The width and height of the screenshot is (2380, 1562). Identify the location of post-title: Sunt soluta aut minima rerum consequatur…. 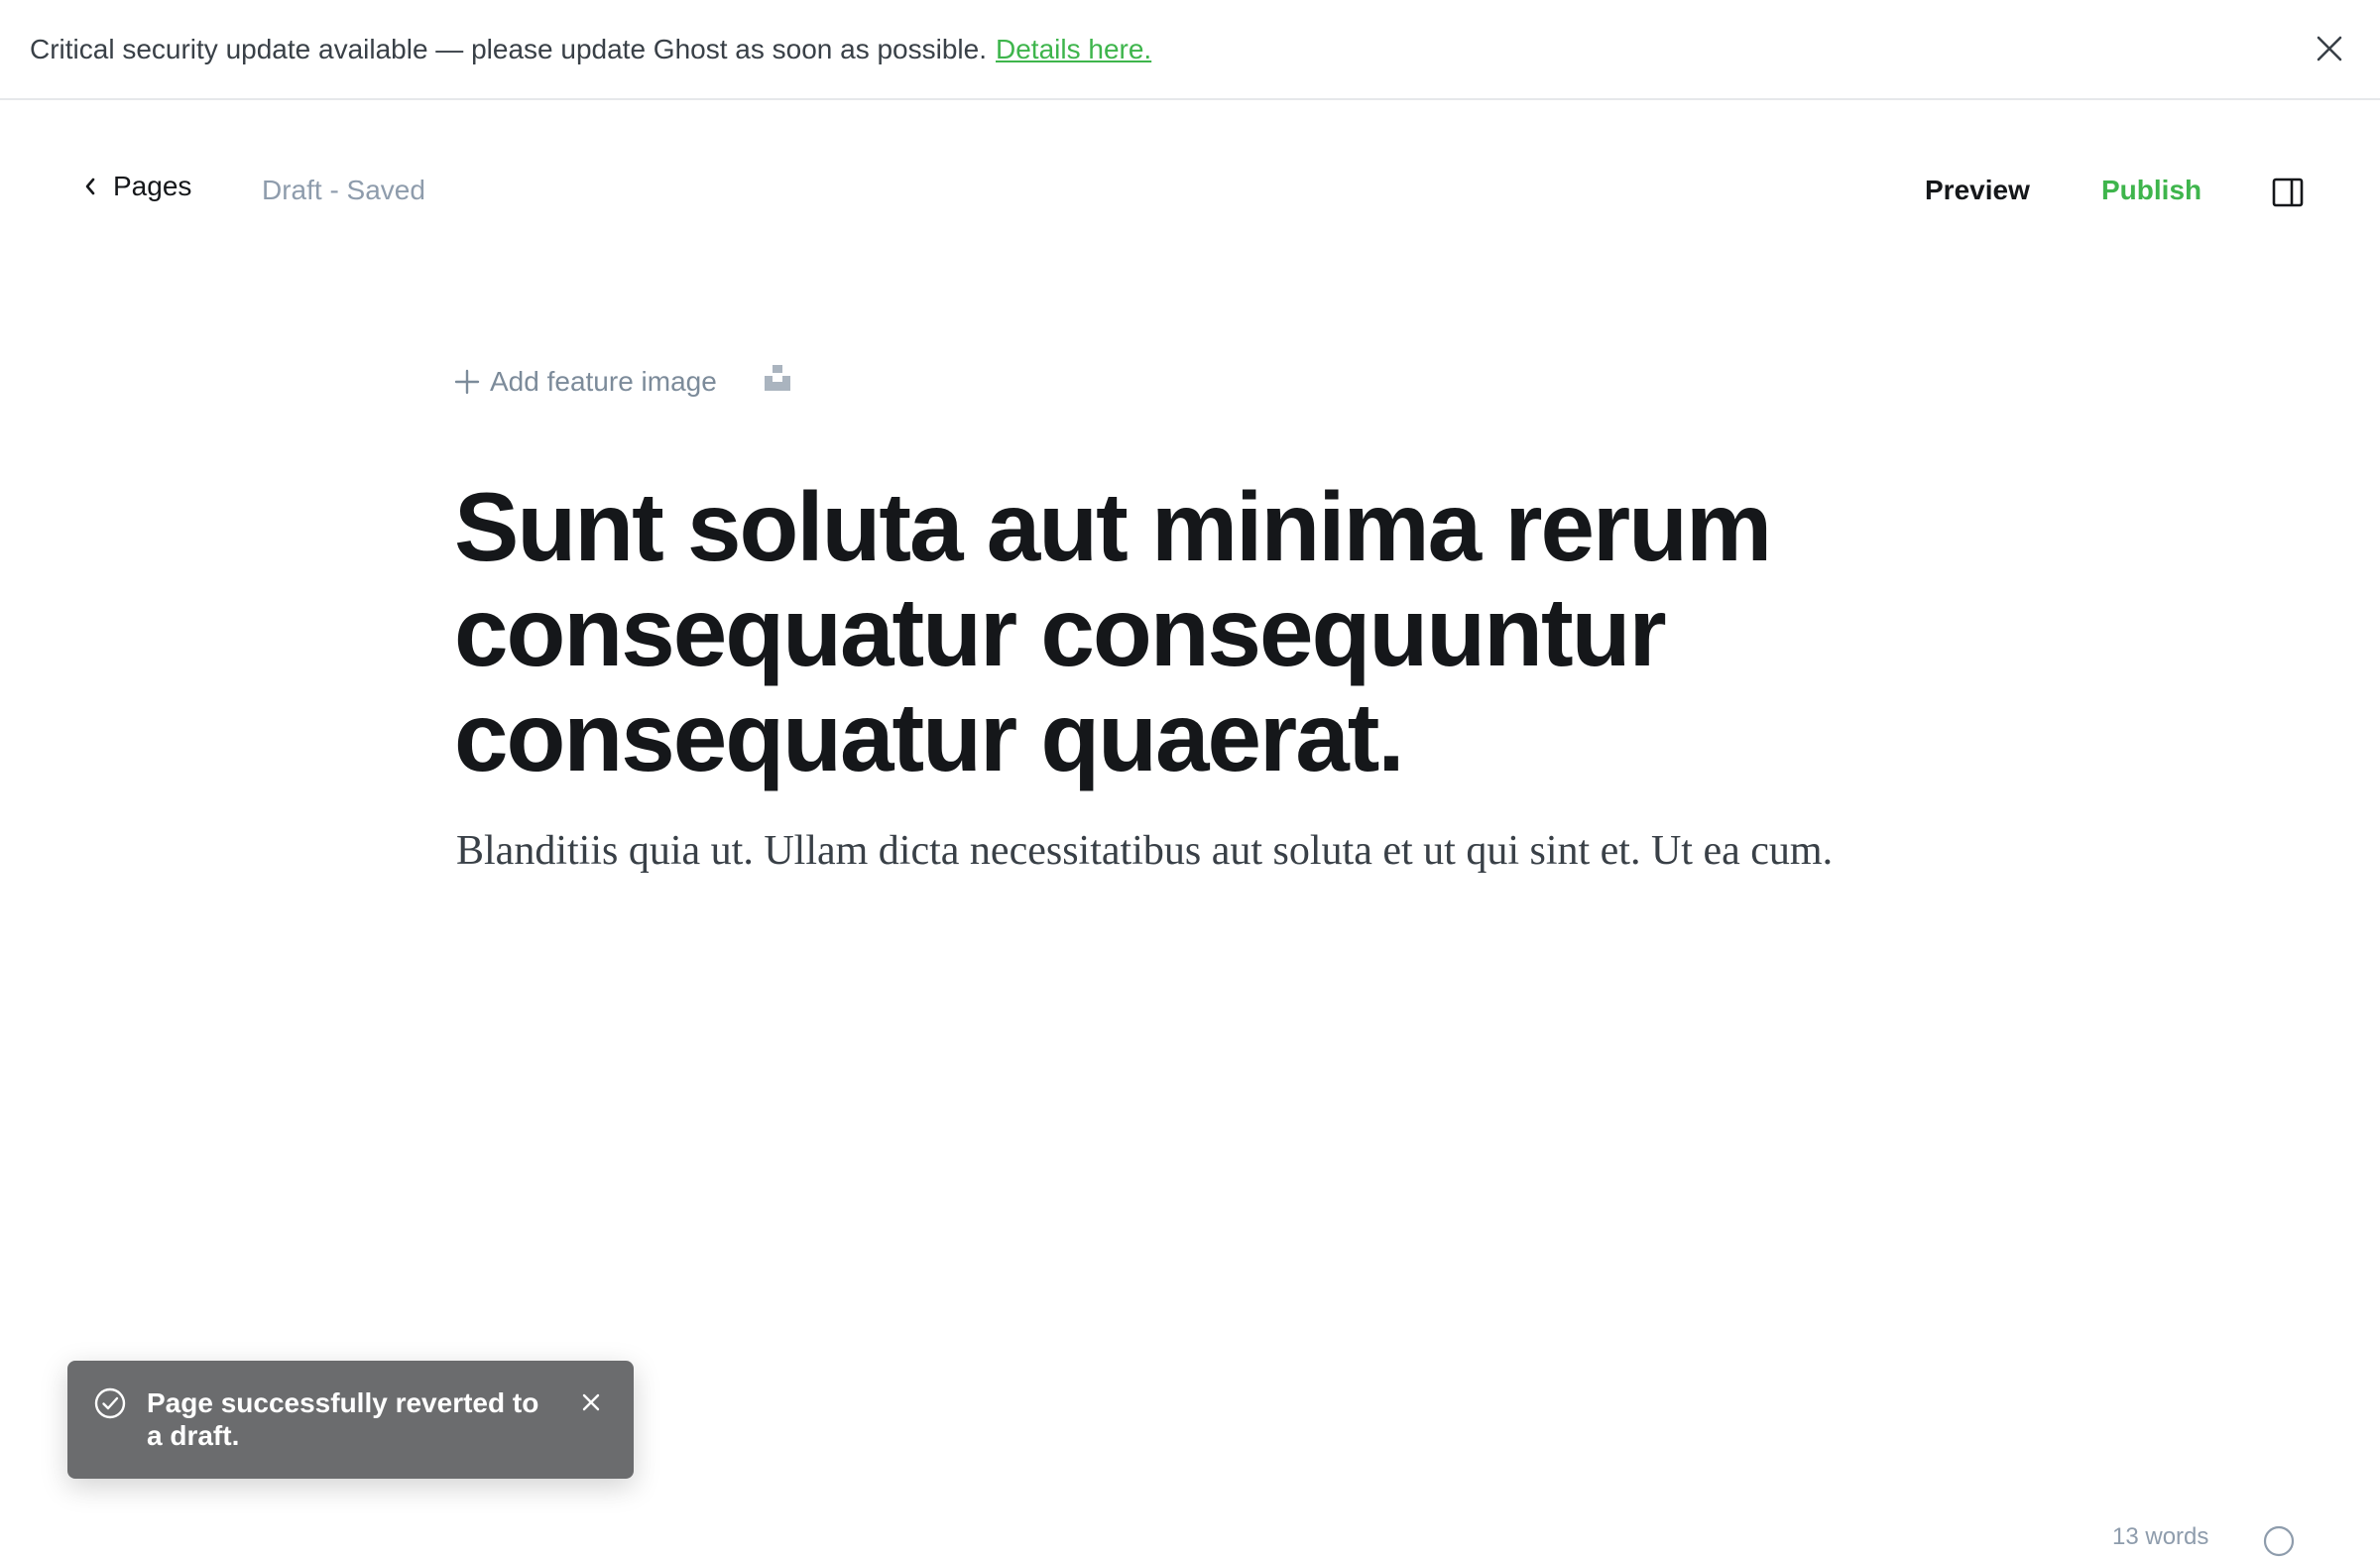
(1208, 631).